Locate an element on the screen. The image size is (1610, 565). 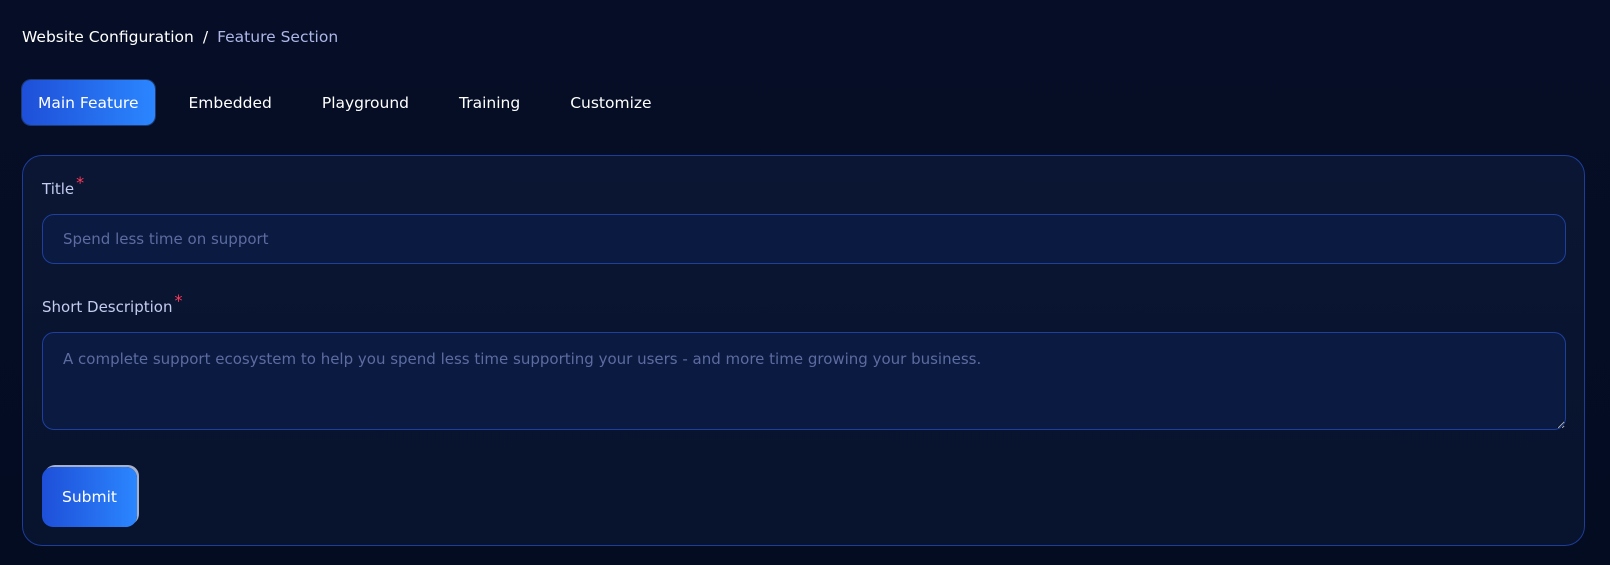
title-required-mark: * is located at coordinates (80, 182).